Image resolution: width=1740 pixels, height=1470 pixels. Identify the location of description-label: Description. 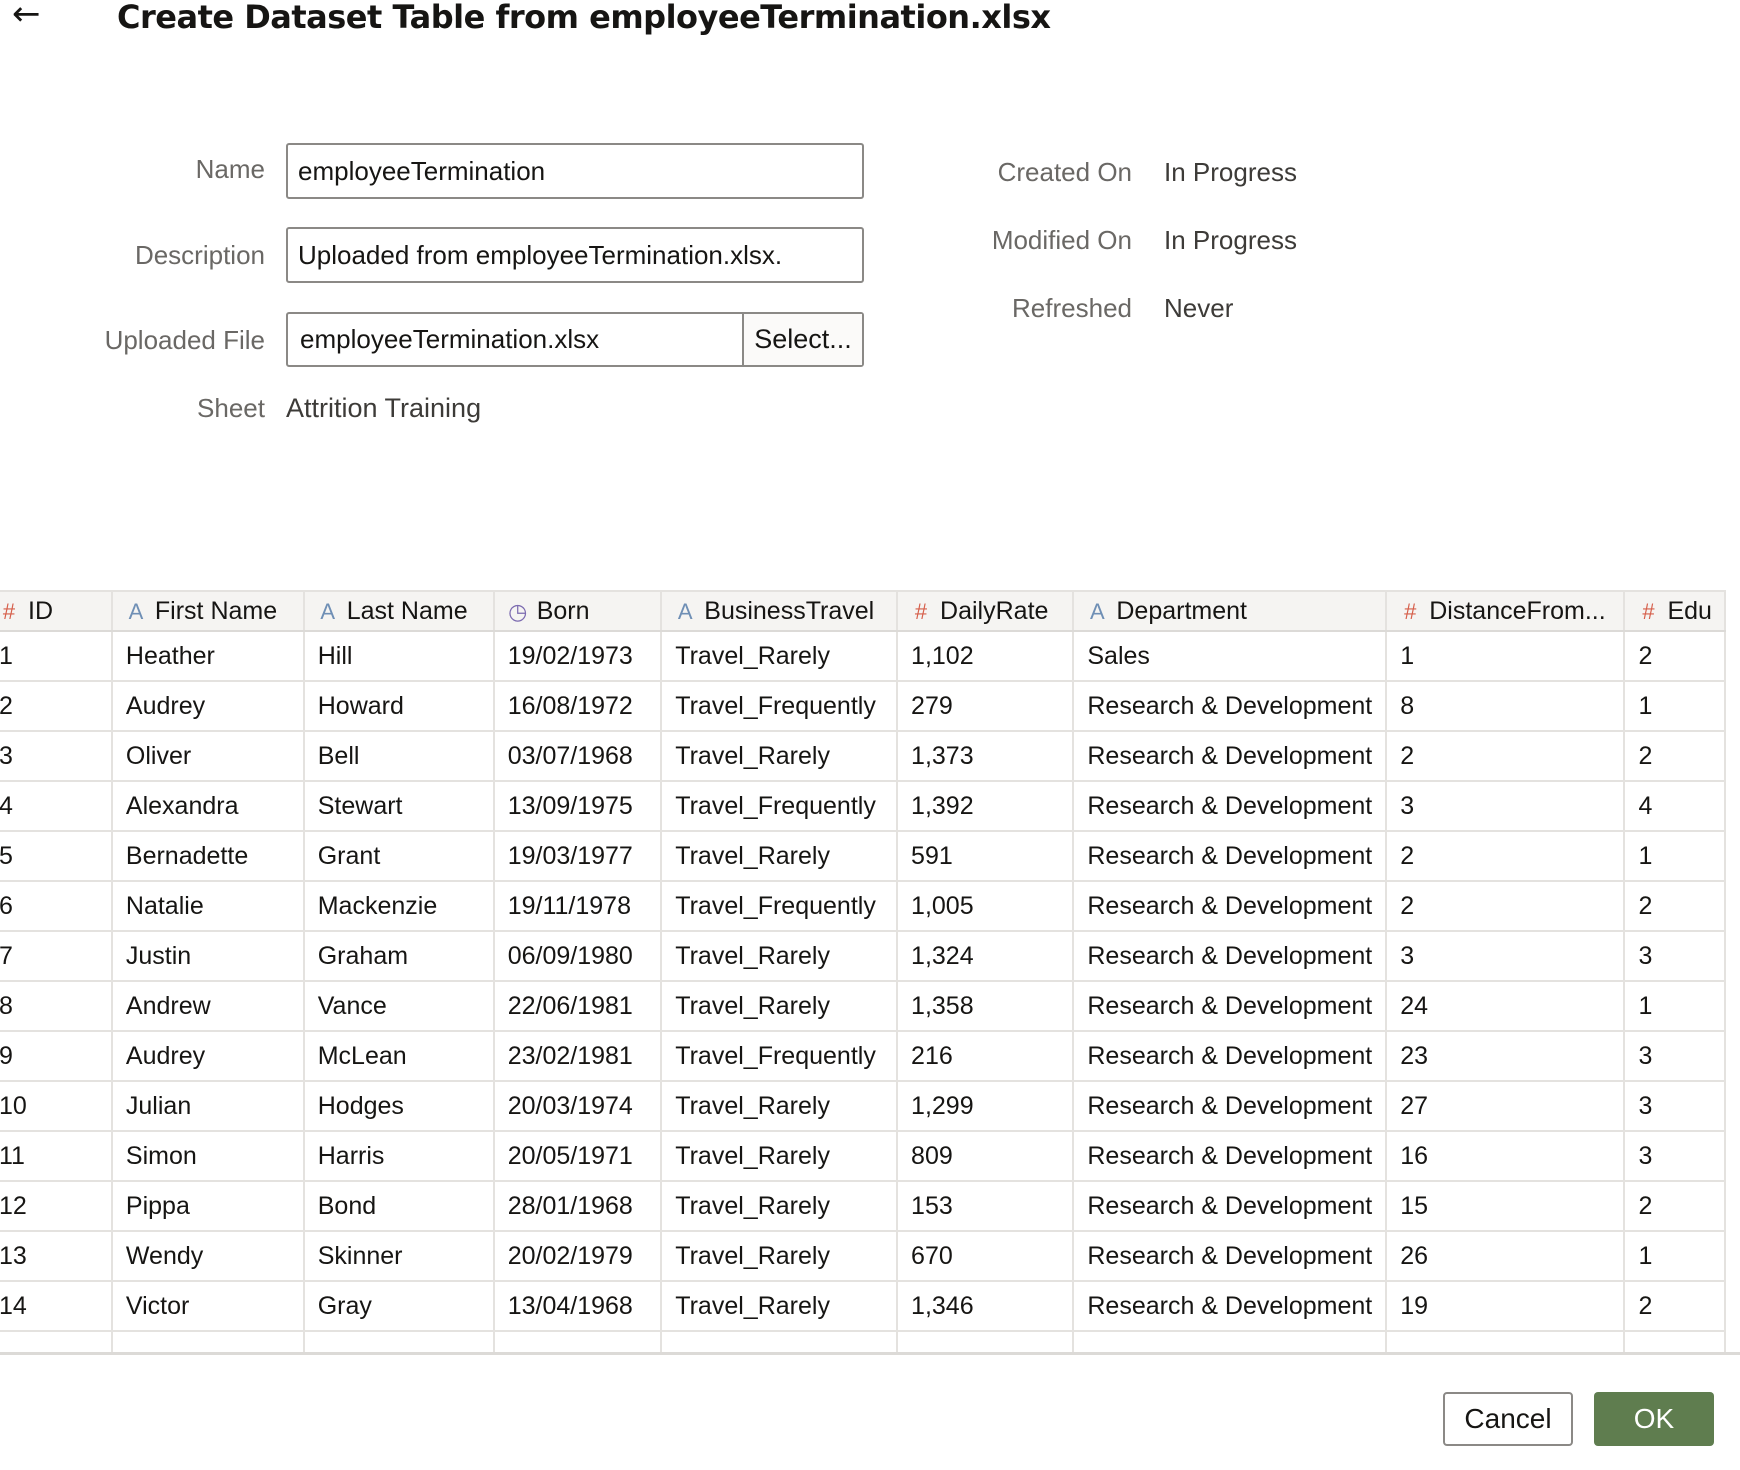
(199, 255).